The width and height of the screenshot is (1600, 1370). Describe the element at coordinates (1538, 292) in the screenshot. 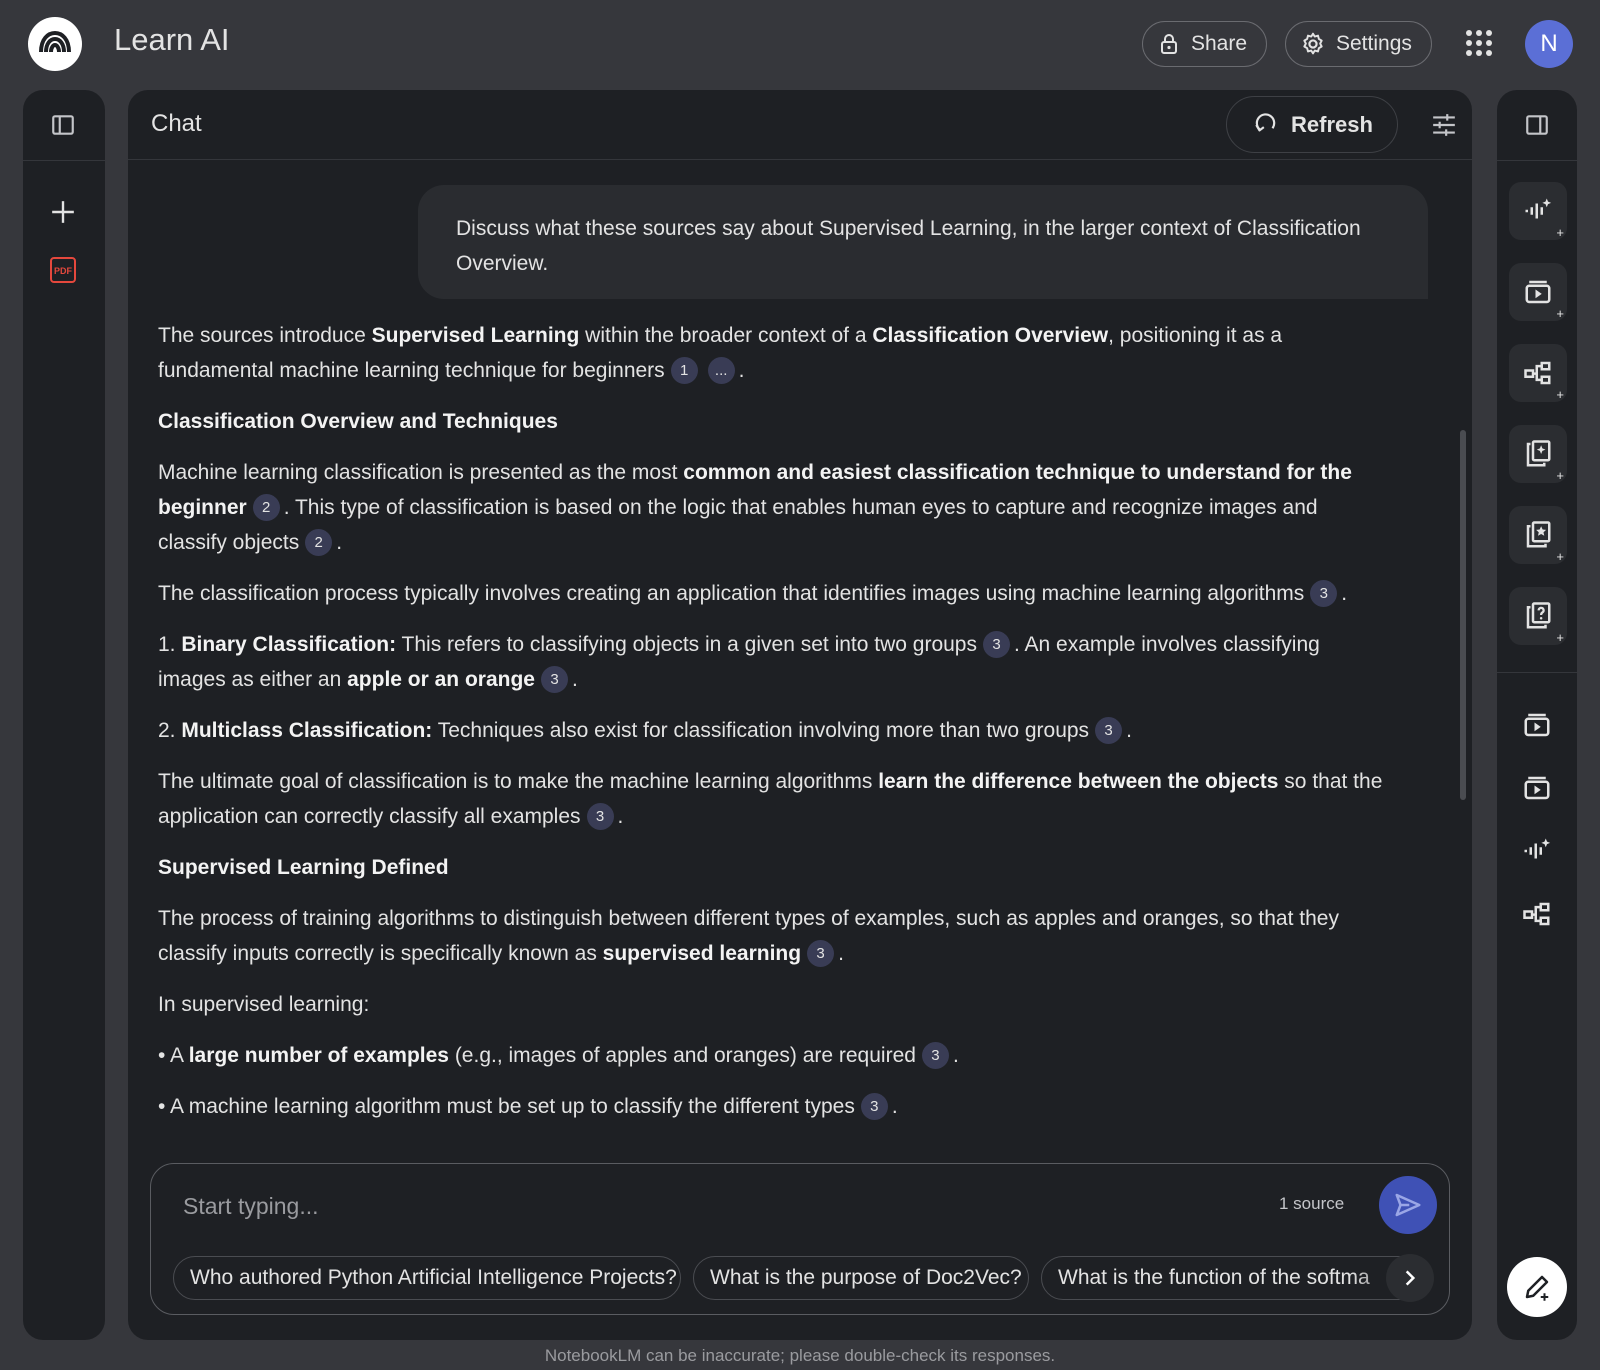

I see `video-overview-button: +` at that location.